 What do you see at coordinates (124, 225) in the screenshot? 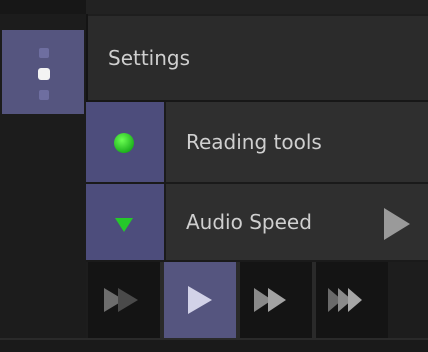
I see `green-triangle-down-icon` at bounding box center [124, 225].